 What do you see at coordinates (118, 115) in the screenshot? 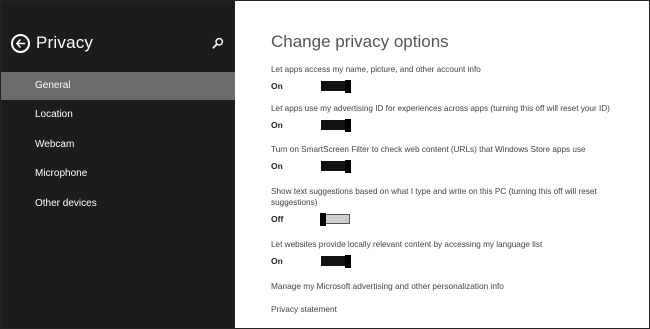
I see `sidebar-item-location: Location` at bounding box center [118, 115].